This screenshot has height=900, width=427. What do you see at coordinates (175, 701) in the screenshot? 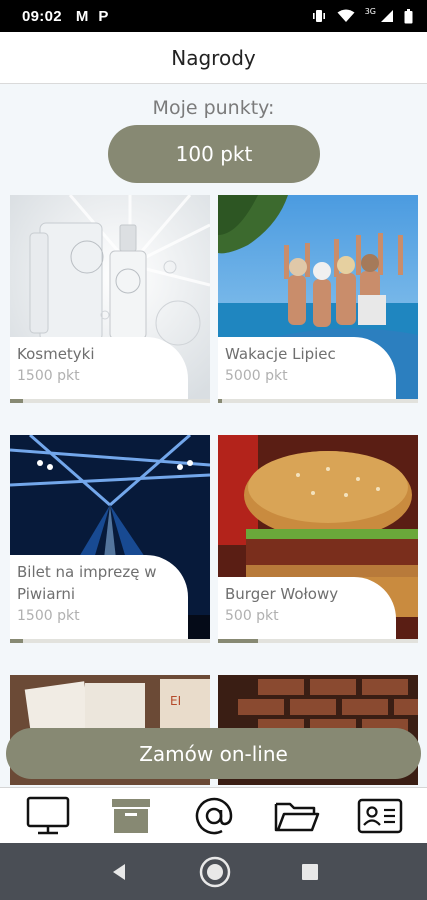
I see `svg-text: EI` at bounding box center [175, 701].